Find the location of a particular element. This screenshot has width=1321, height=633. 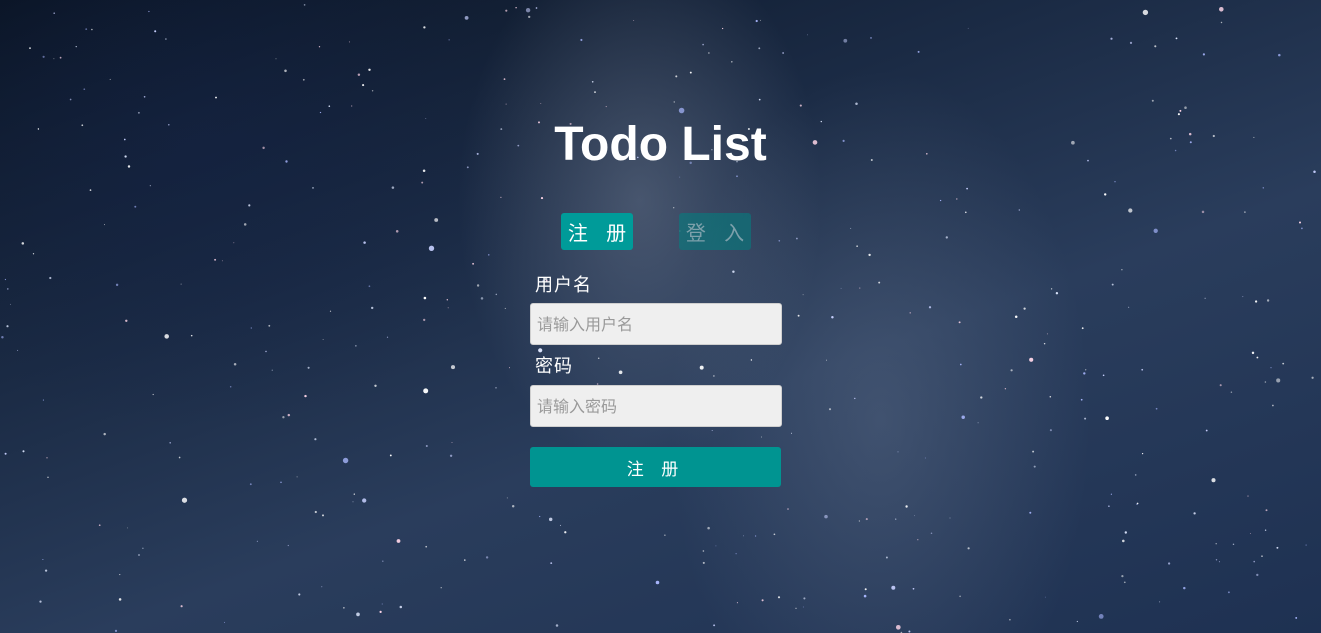

register-submit-button: 注 册 is located at coordinates (655, 467).